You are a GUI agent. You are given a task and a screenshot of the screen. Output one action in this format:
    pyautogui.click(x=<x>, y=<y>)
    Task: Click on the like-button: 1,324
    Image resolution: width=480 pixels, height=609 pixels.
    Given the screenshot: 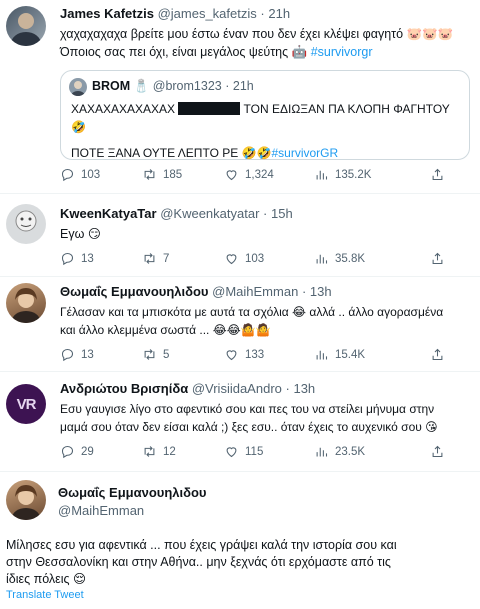 What is the action you would take?
    pyautogui.click(x=269, y=174)
    